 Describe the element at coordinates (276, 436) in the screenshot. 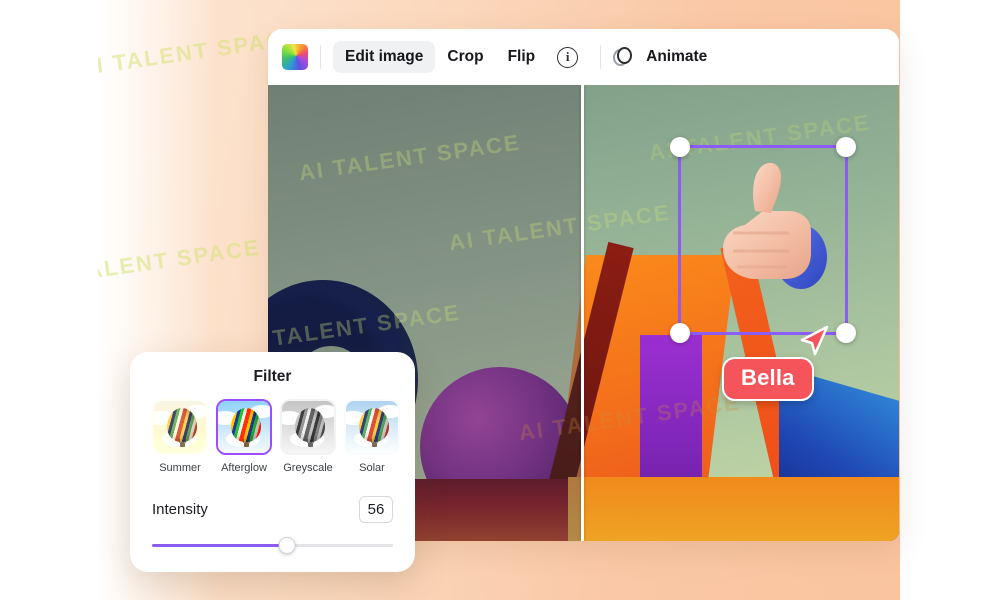

I see `filter-preset-list: Summer Afterglow Greyscale Solar` at that location.